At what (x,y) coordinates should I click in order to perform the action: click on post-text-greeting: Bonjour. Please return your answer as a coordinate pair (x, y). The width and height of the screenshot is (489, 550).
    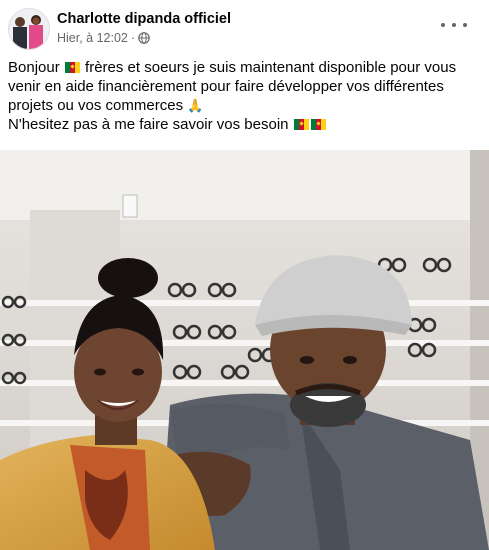
    Looking at the image, I should click on (36, 67).